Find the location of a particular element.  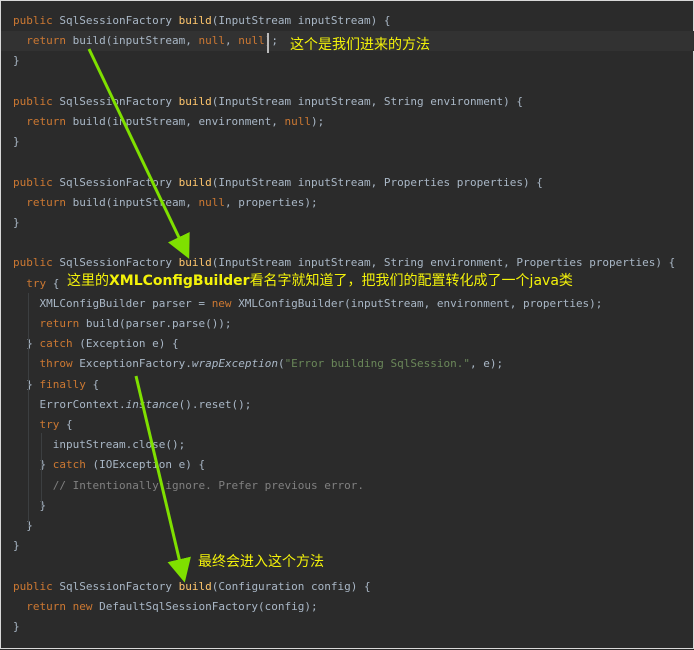

code-line: ErrorContext.instance().reset(); is located at coordinates (126, 405).